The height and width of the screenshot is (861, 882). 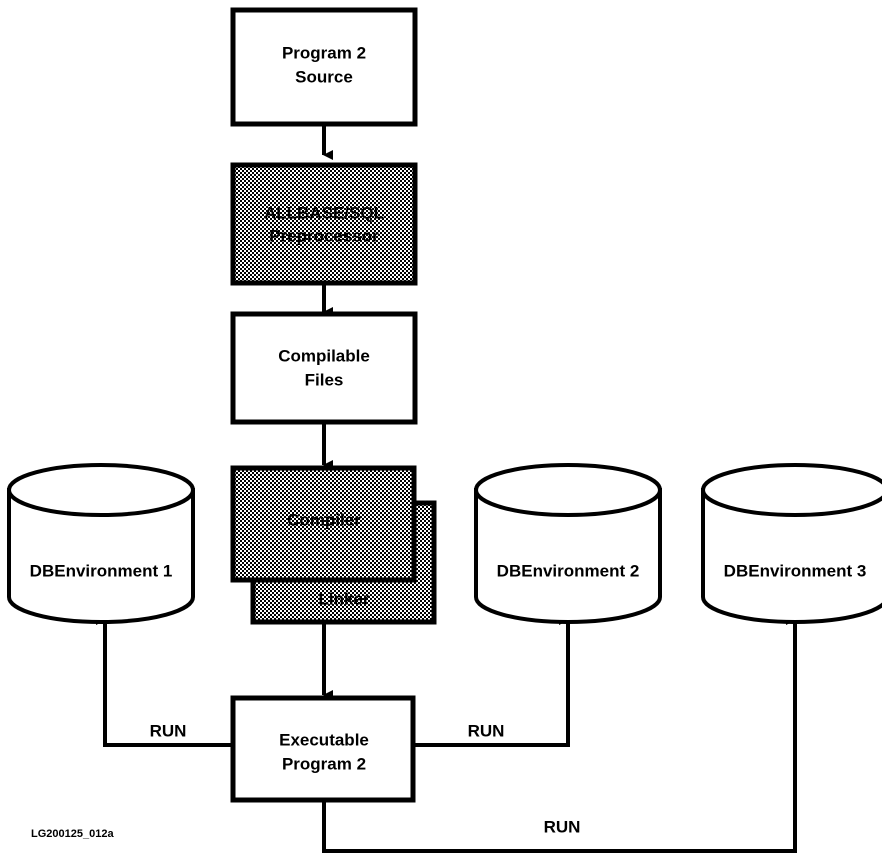 What do you see at coordinates (568, 490) in the screenshot?
I see `dbenv2-cylinder-top` at bounding box center [568, 490].